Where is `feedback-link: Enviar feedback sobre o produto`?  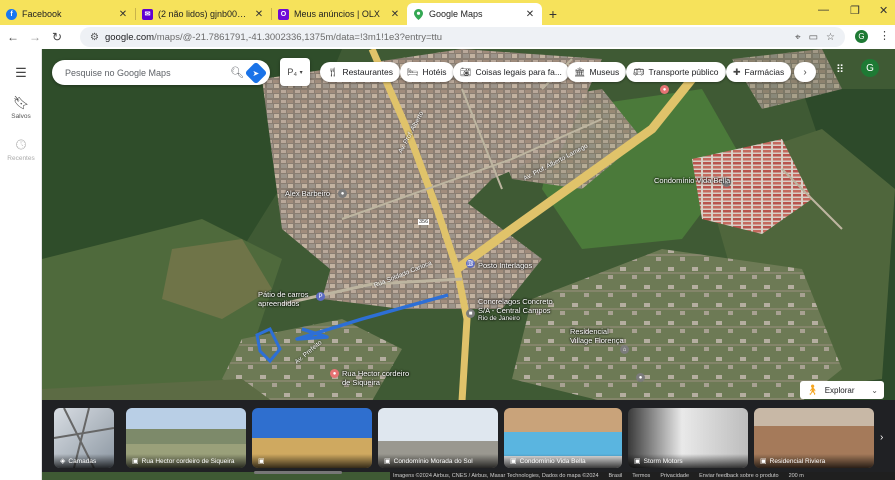 feedback-link: Enviar feedback sobre o produto is located at coordinates (739, 476).